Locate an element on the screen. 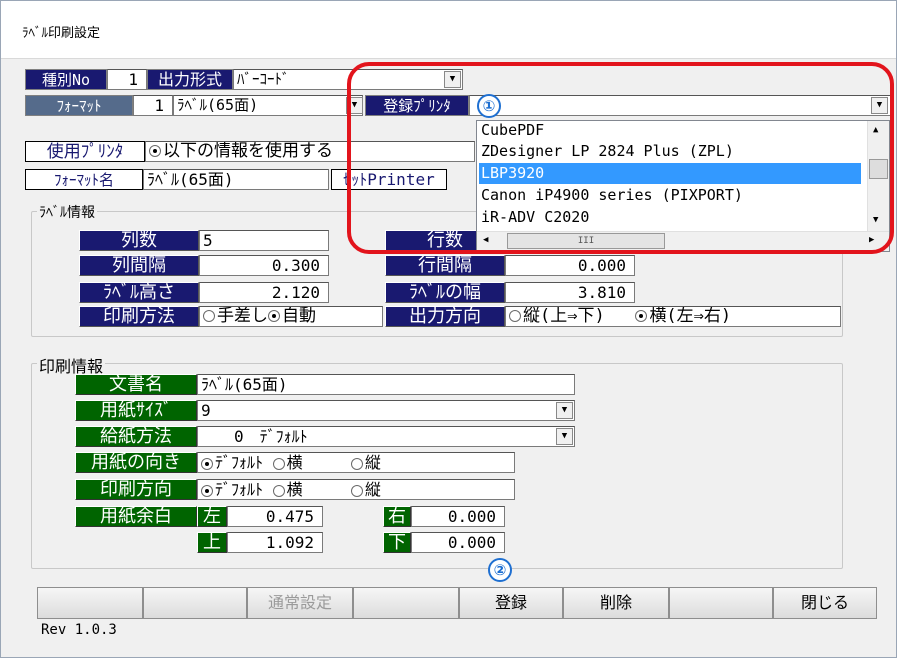 Image resolution: width=897 pixels, height=658 pixels. doc-name-label: 文書名 is located at coordinates (136, 384).